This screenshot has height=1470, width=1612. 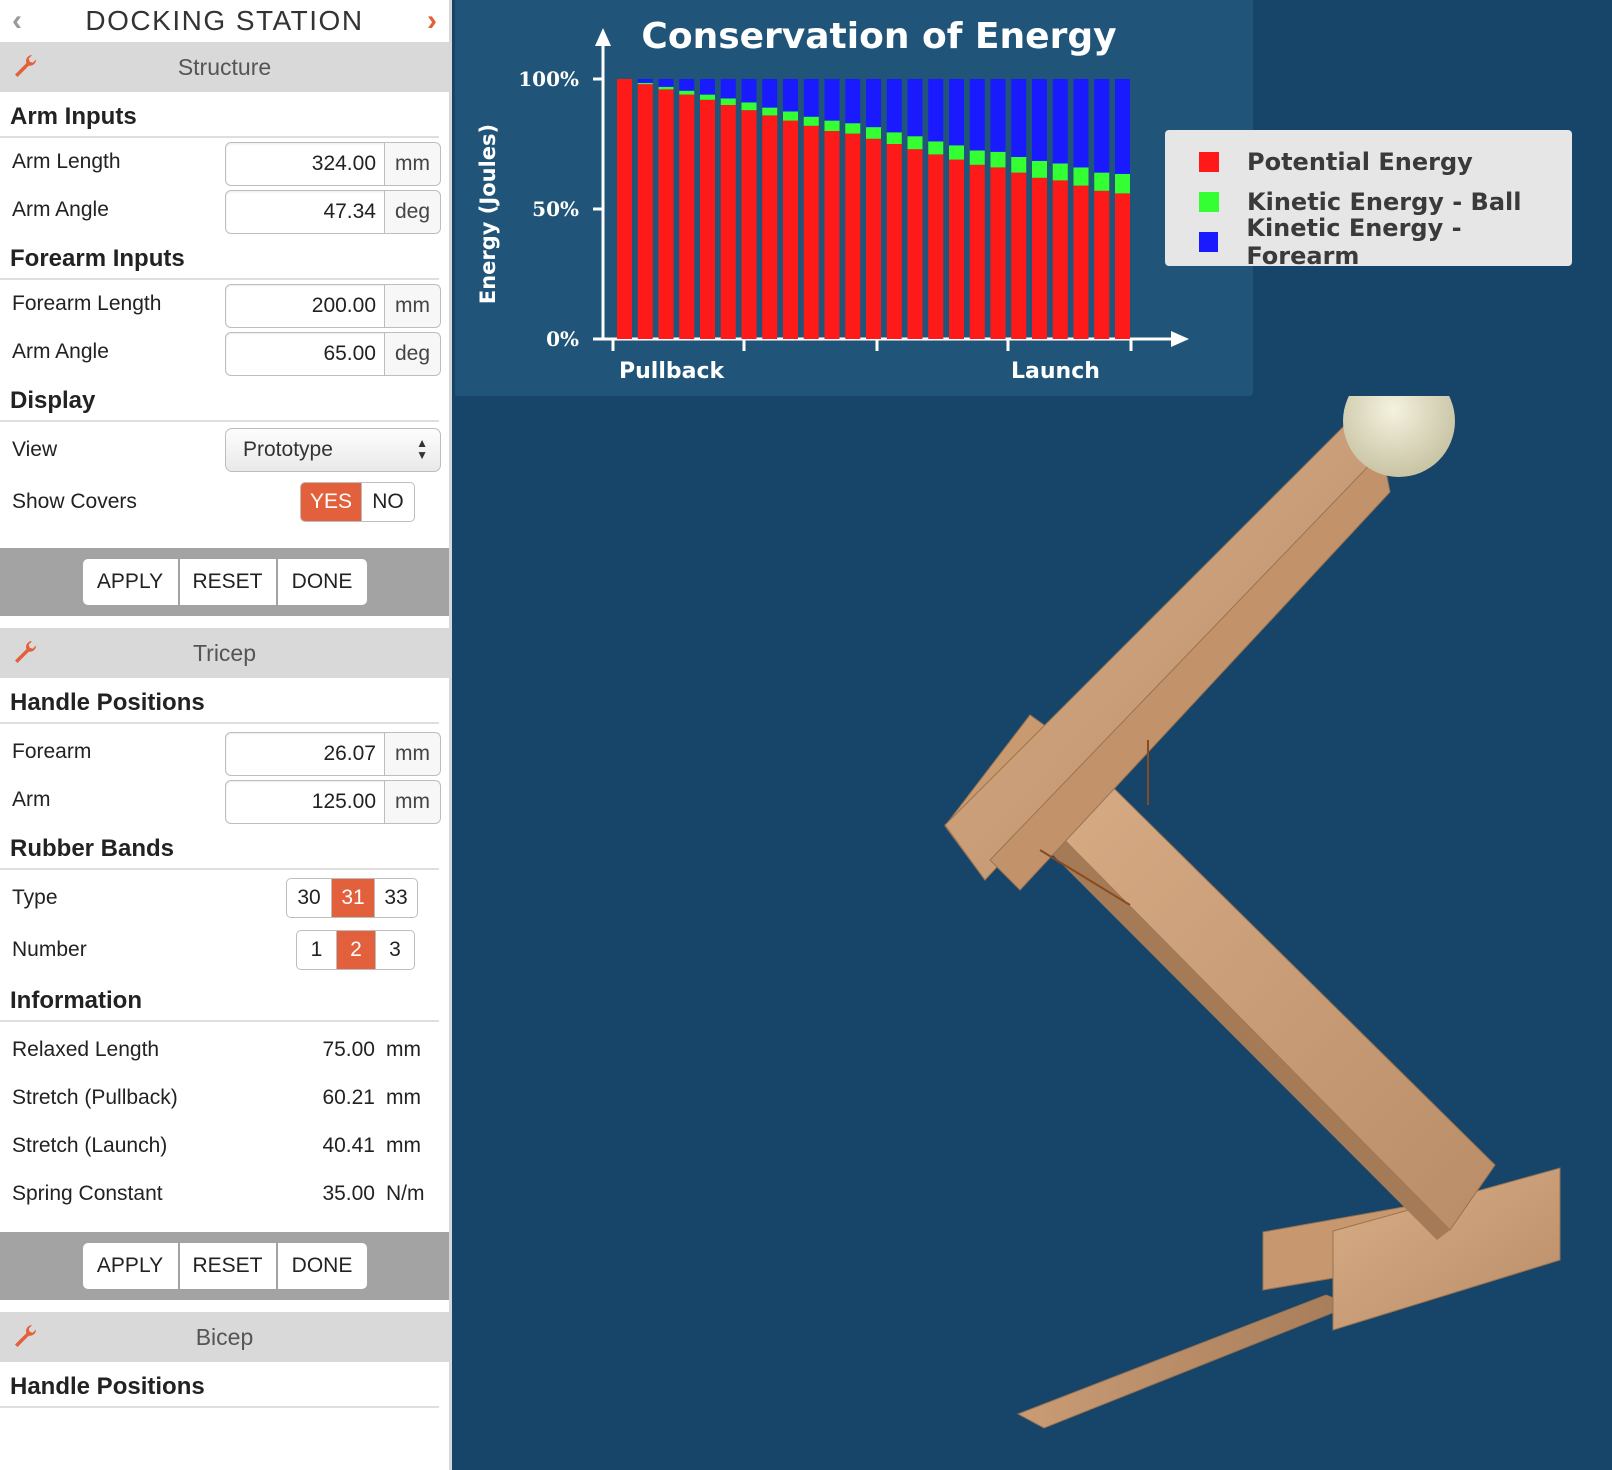 What do you see at coordinates (309, 898) in the screenshot?
I see `type-option: 30` at bounding box center [309, 898].